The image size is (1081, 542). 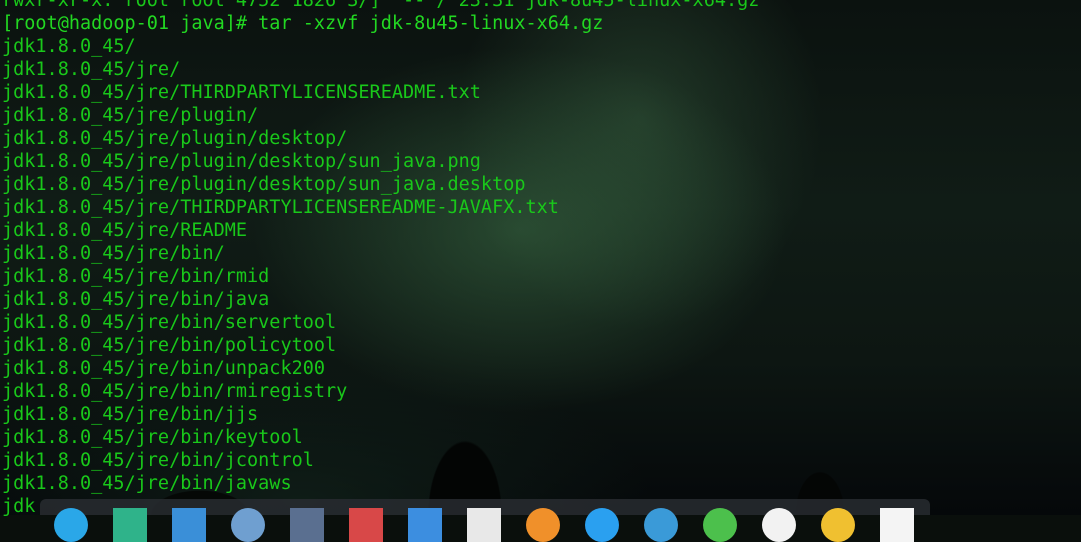 I want to click on files-icon, so click(x=189, y=525).